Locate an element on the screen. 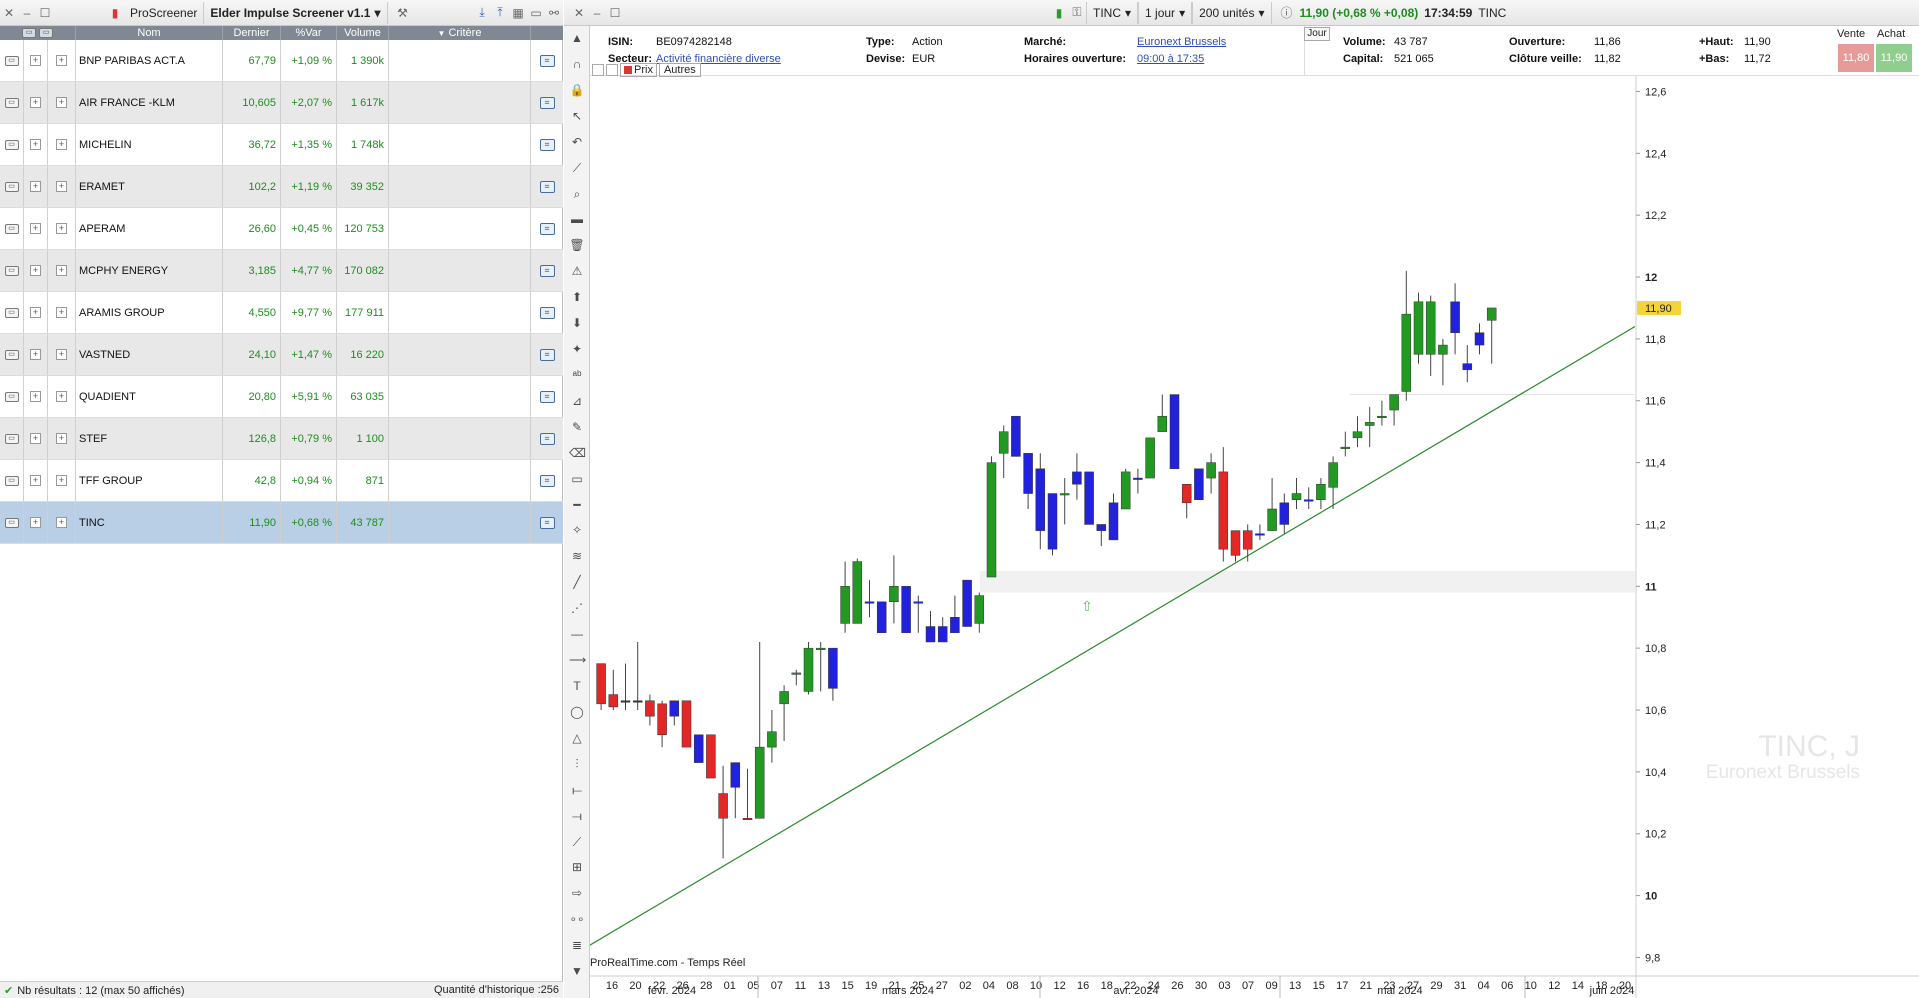 This screenshot has width=1919, height=998. hours-link: 09:00 à 17:35 is located at coordinates (1170, 59).